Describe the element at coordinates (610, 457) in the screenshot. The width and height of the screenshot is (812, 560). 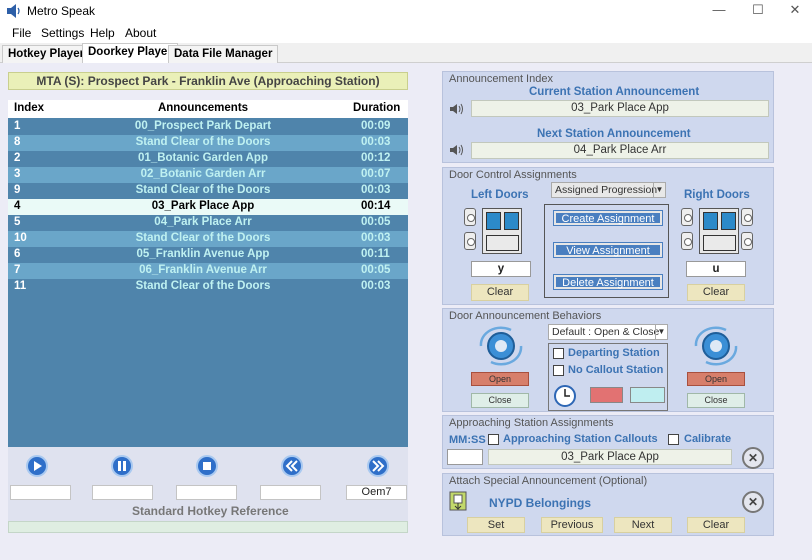
I see `approaching-announcement-field: 03_Park Place App` at that location.